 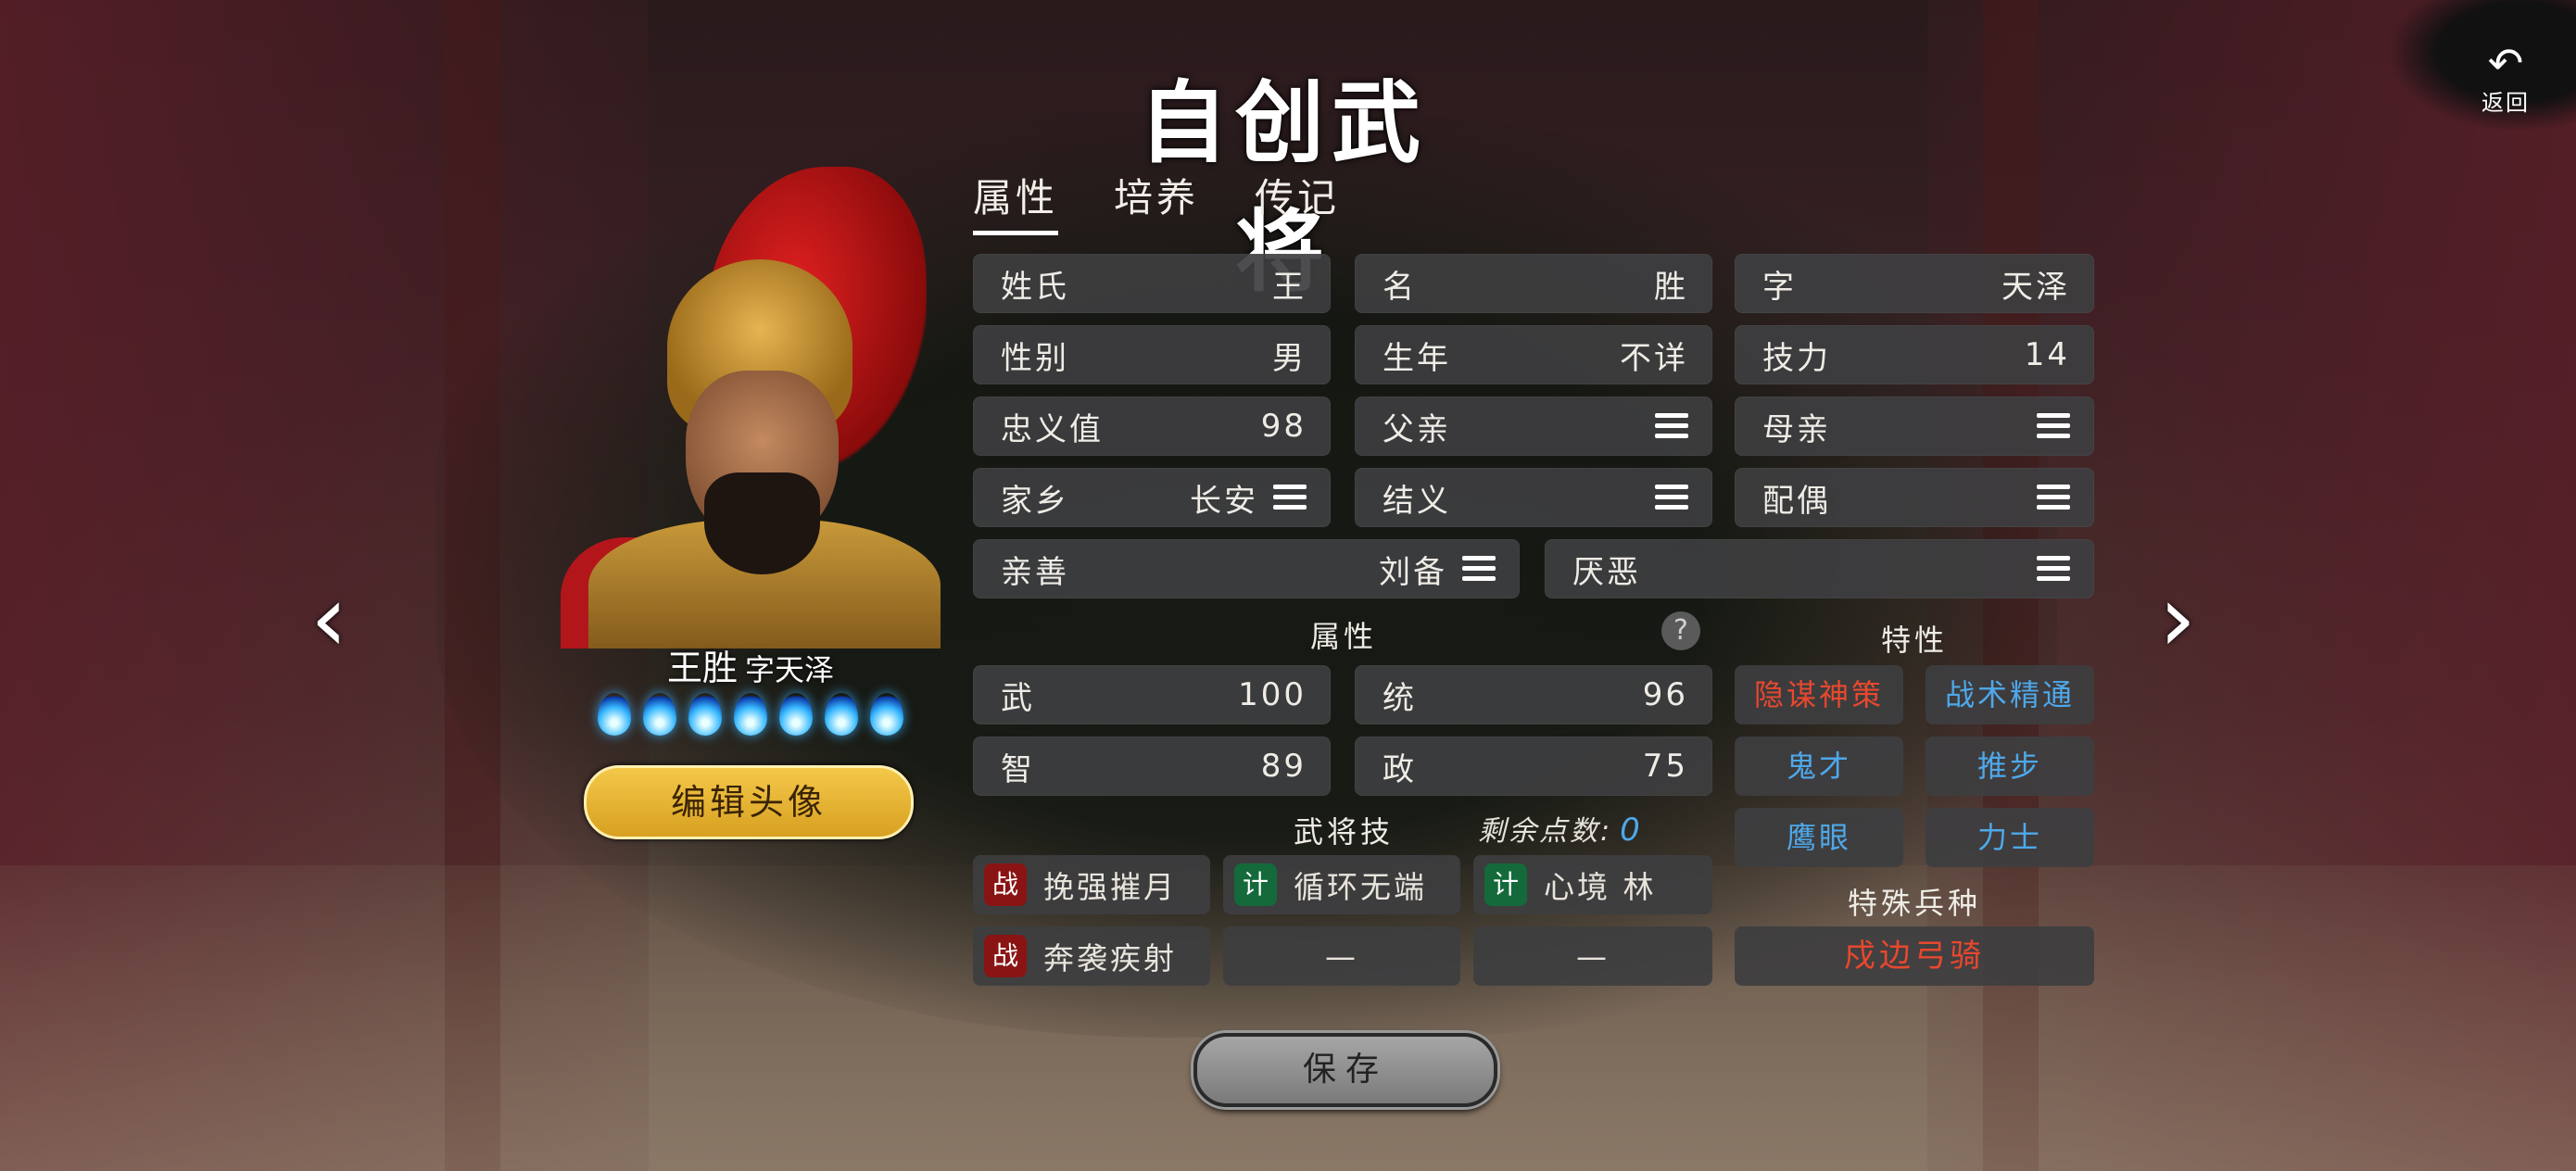 I want to click on skill-name: —, so click(x=1342, y=957).